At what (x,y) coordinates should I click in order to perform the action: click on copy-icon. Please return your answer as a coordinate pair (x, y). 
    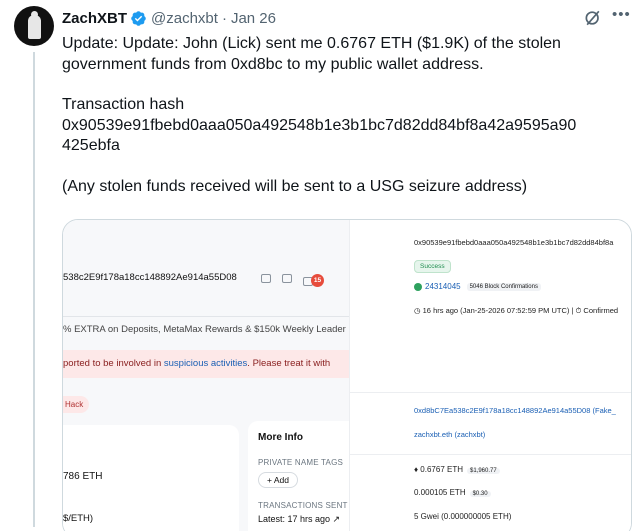
    Looking at the image, I should click on (266, 278).